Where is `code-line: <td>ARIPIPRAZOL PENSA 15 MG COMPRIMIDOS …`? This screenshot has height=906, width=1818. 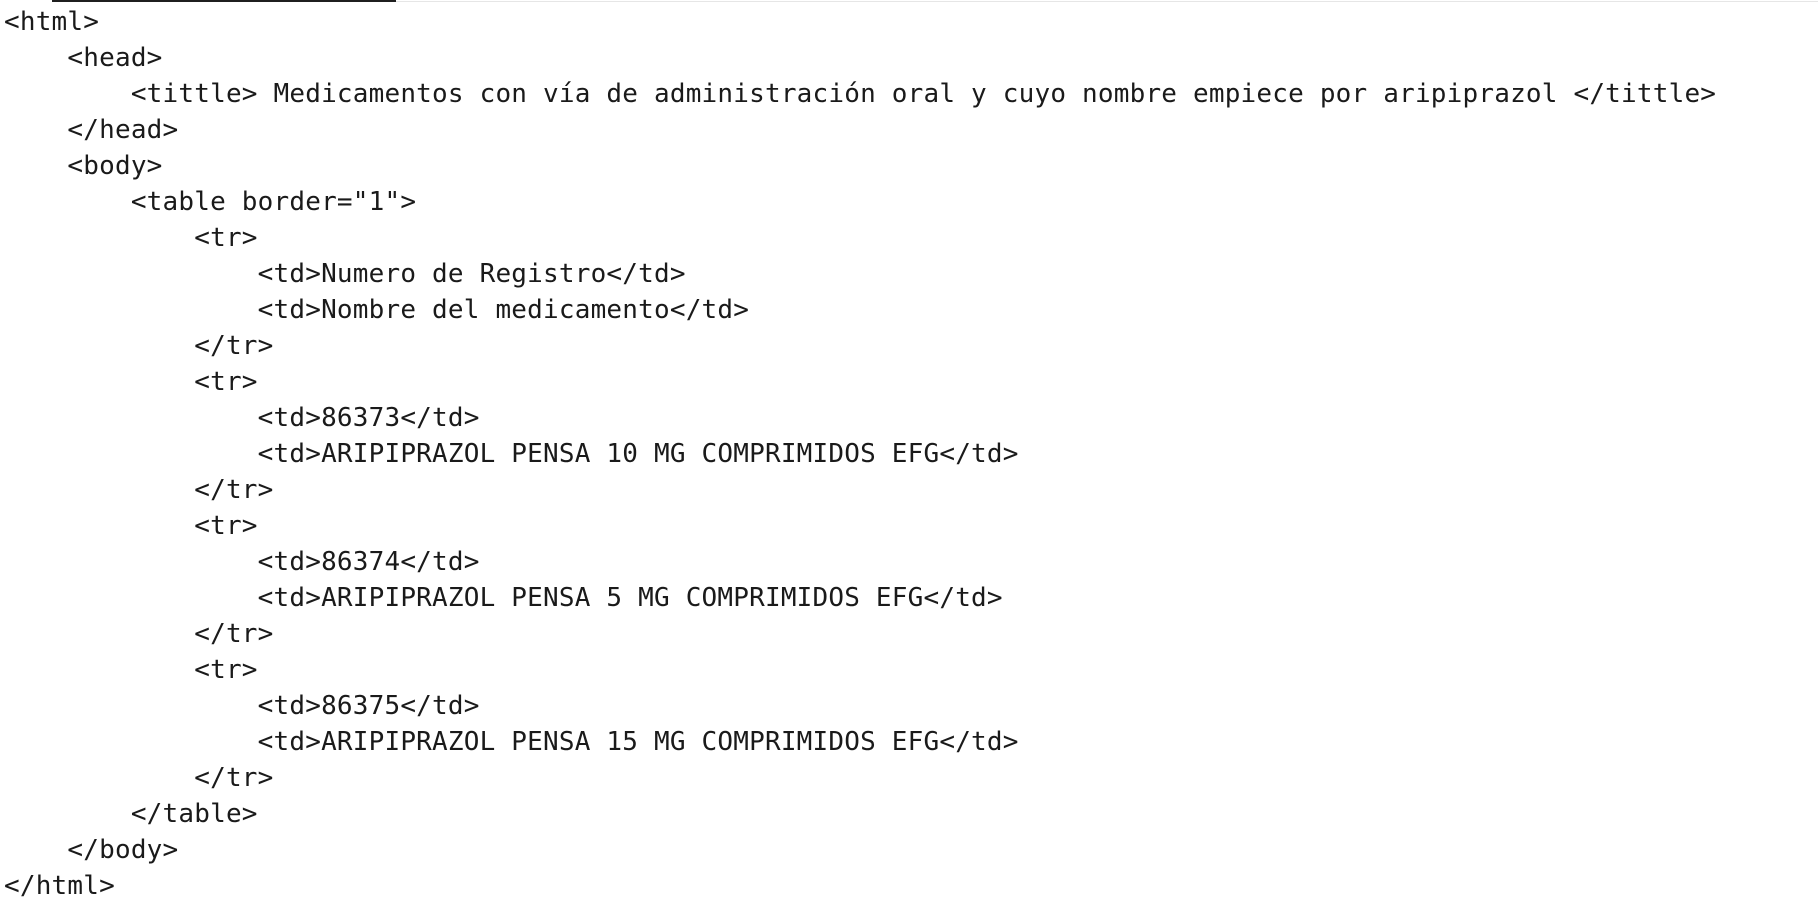
code-line: <td>ARIPIPRAZOL PENSA 15 MG COMPRIMIDOS … is located at coordinates (911, 742).